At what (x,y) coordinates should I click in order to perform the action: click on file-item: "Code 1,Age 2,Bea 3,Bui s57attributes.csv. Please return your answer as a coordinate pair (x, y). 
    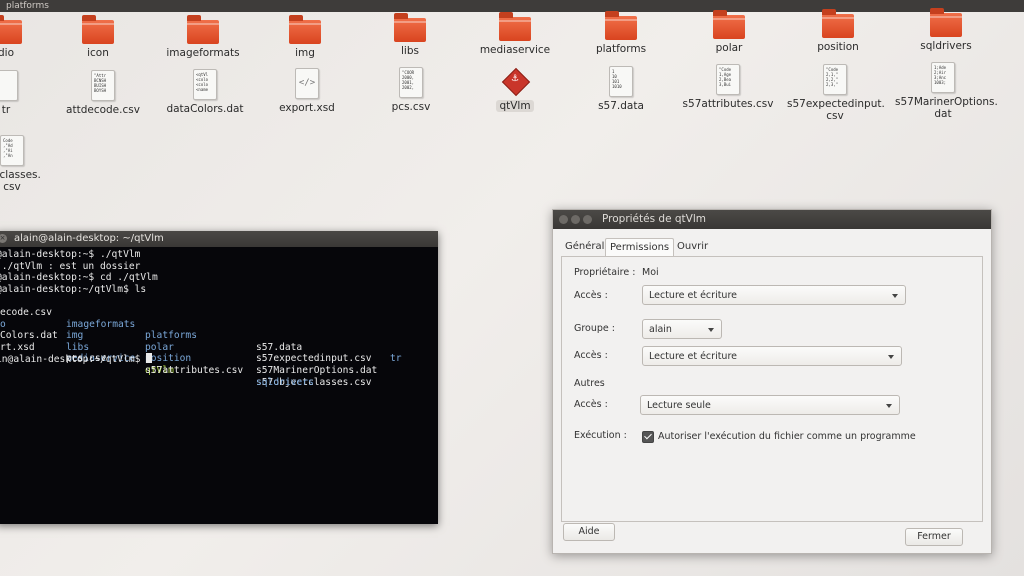
    Looking at the image, I should click on (728, 87).